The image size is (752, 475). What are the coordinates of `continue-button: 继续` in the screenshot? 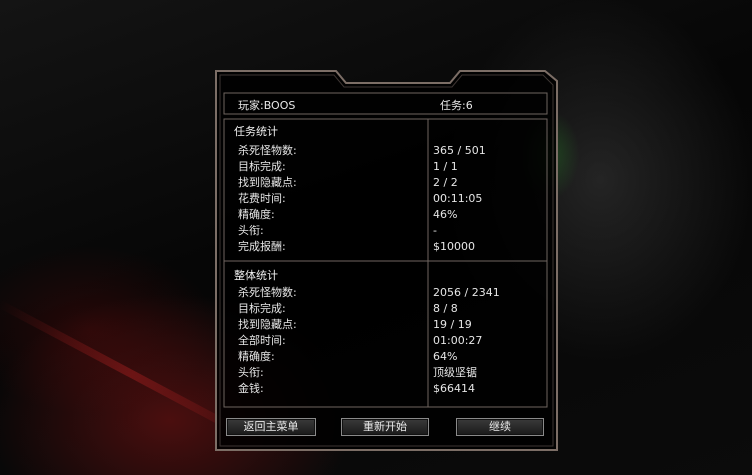 It's located at (500, 427).